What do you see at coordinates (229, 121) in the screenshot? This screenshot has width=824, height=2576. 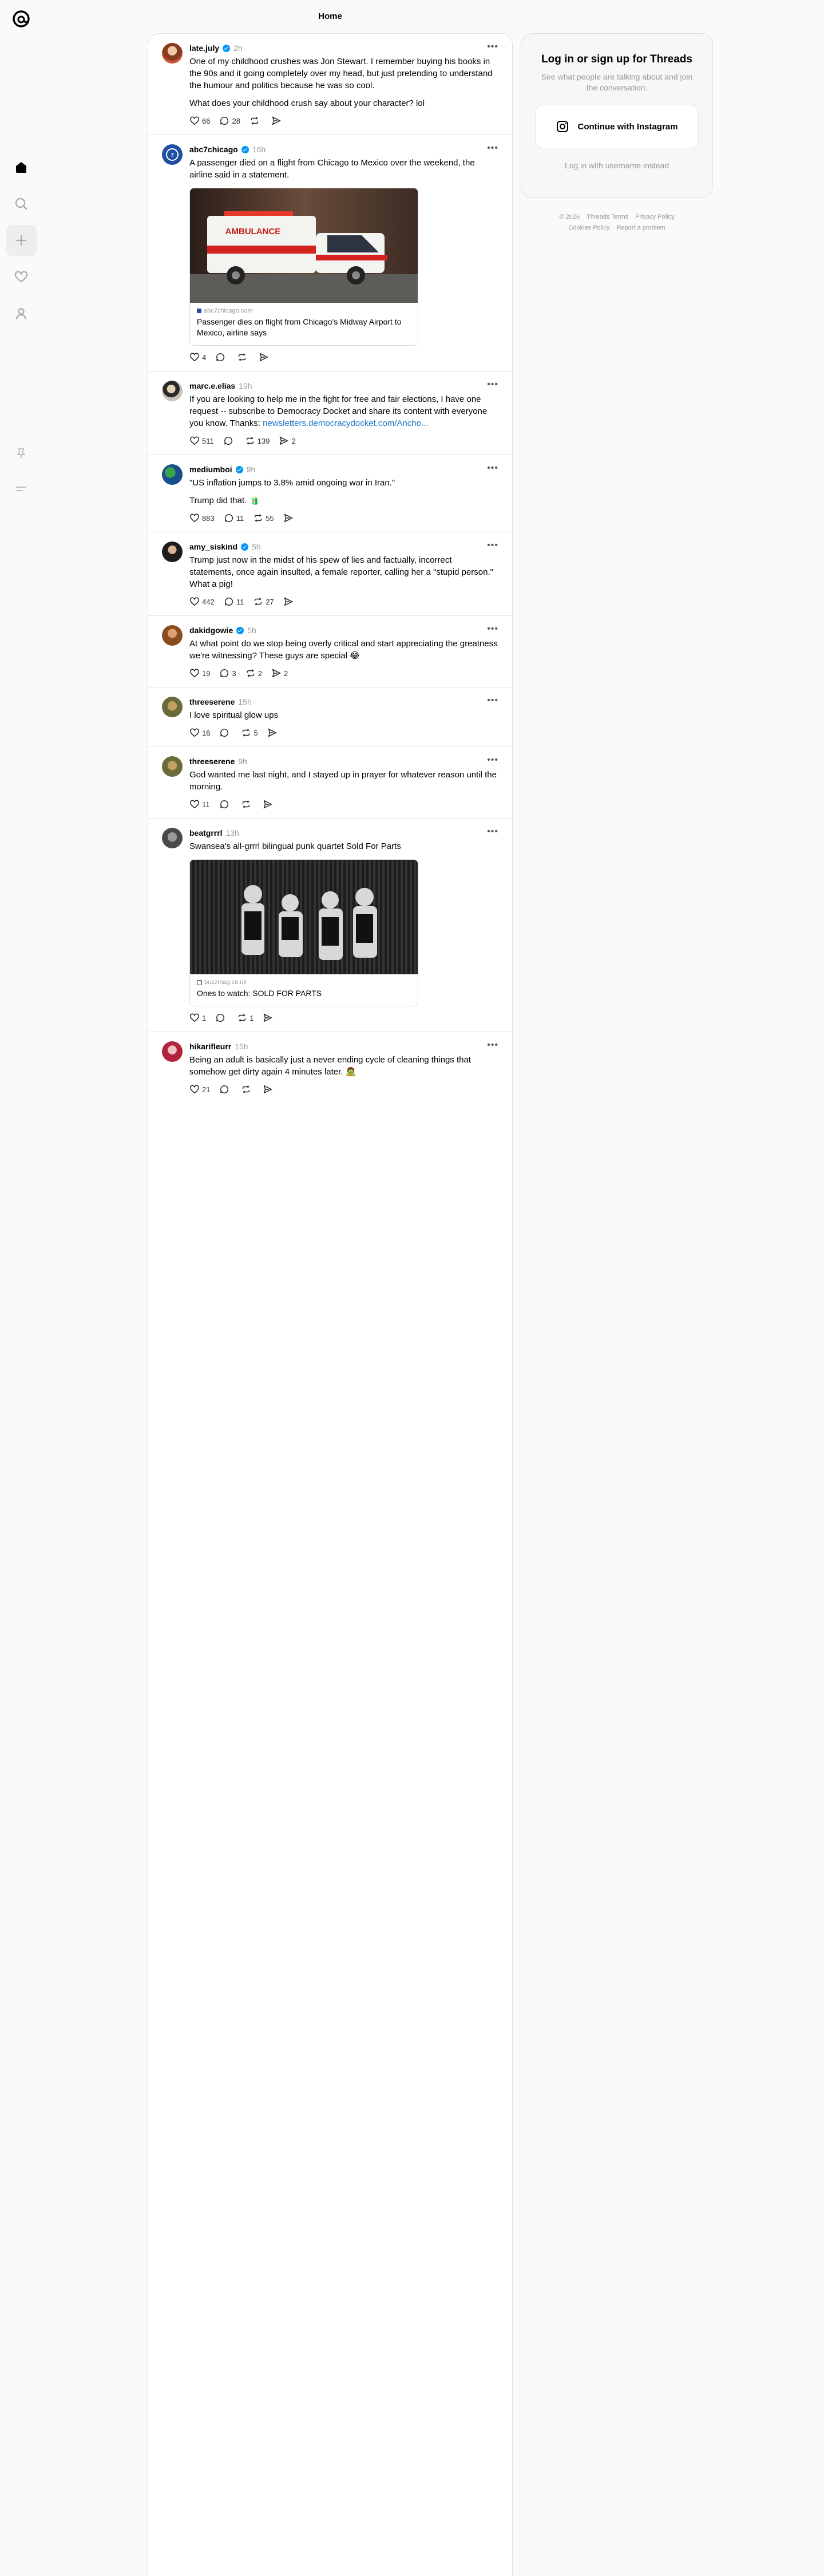 I see `reply-button: 28` at bounding box center [229, 121].